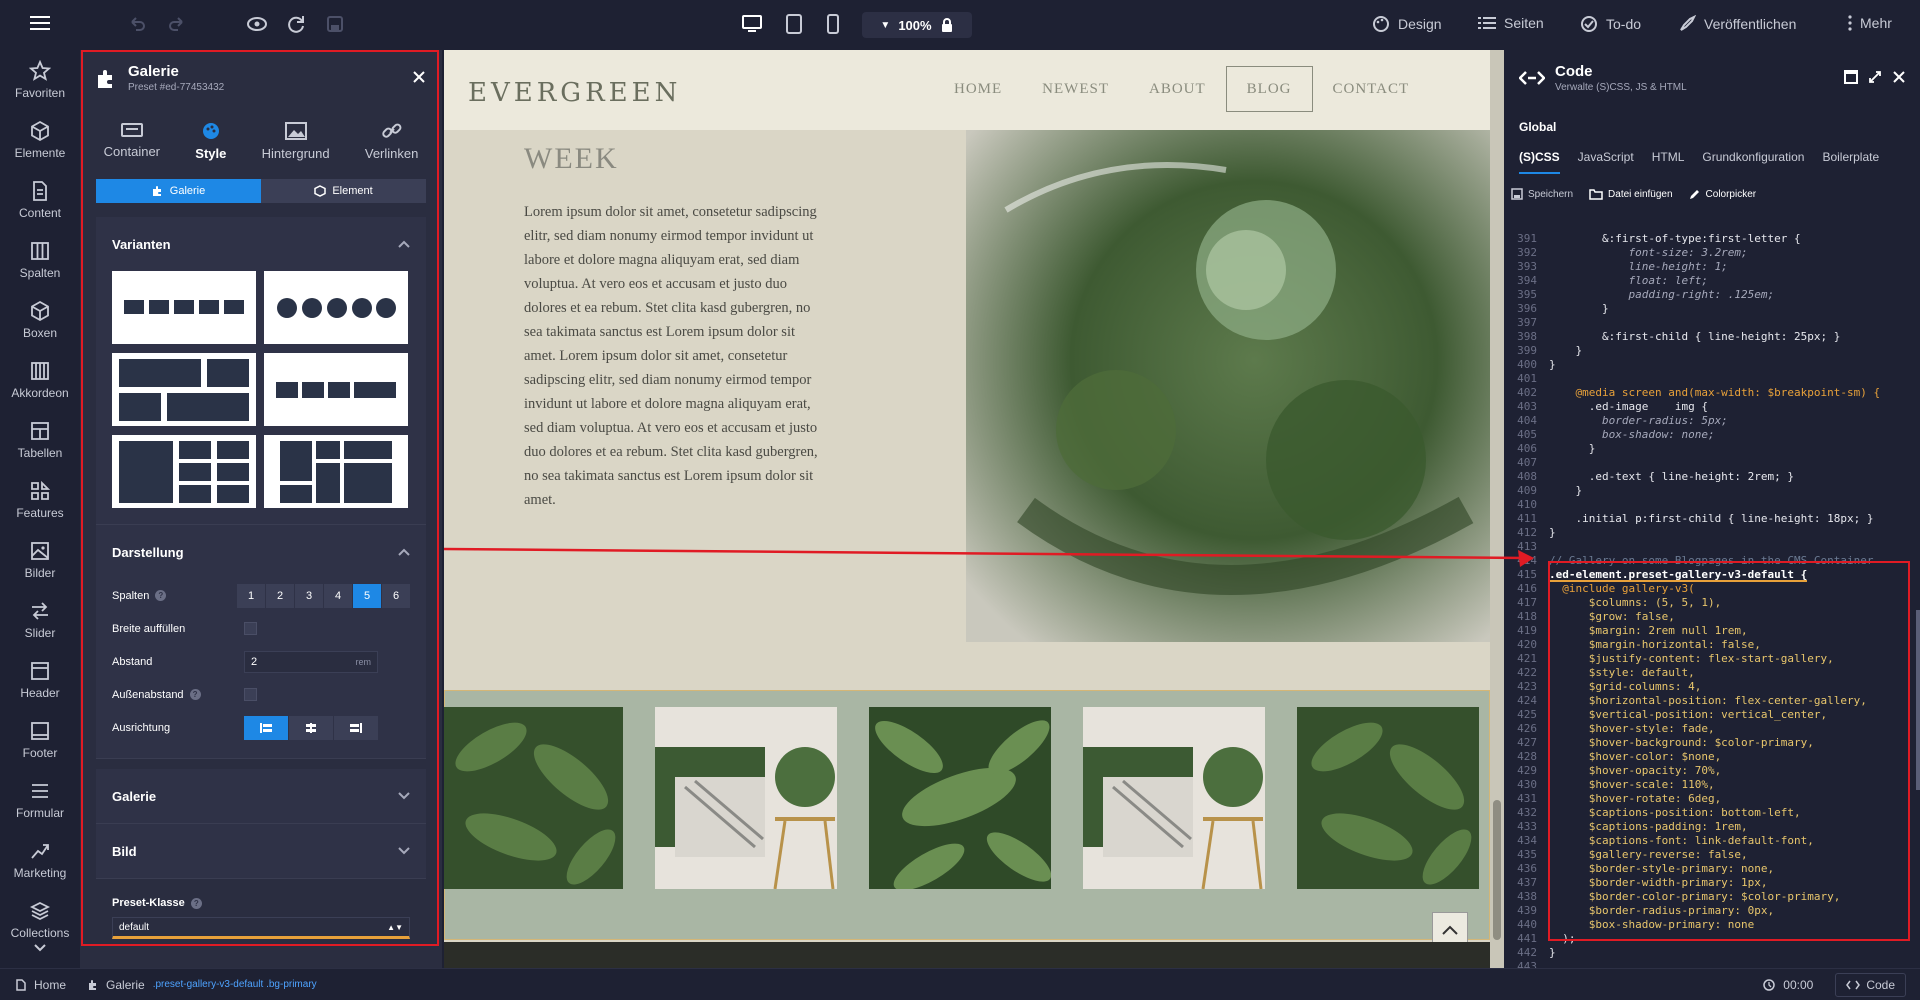 This screenshot has width=1920, height=1000. What do you see at coordinates (917, 25) in the screenshot?
I see `zoom-select: ▼ 100%` at bounding box center [917, 25].